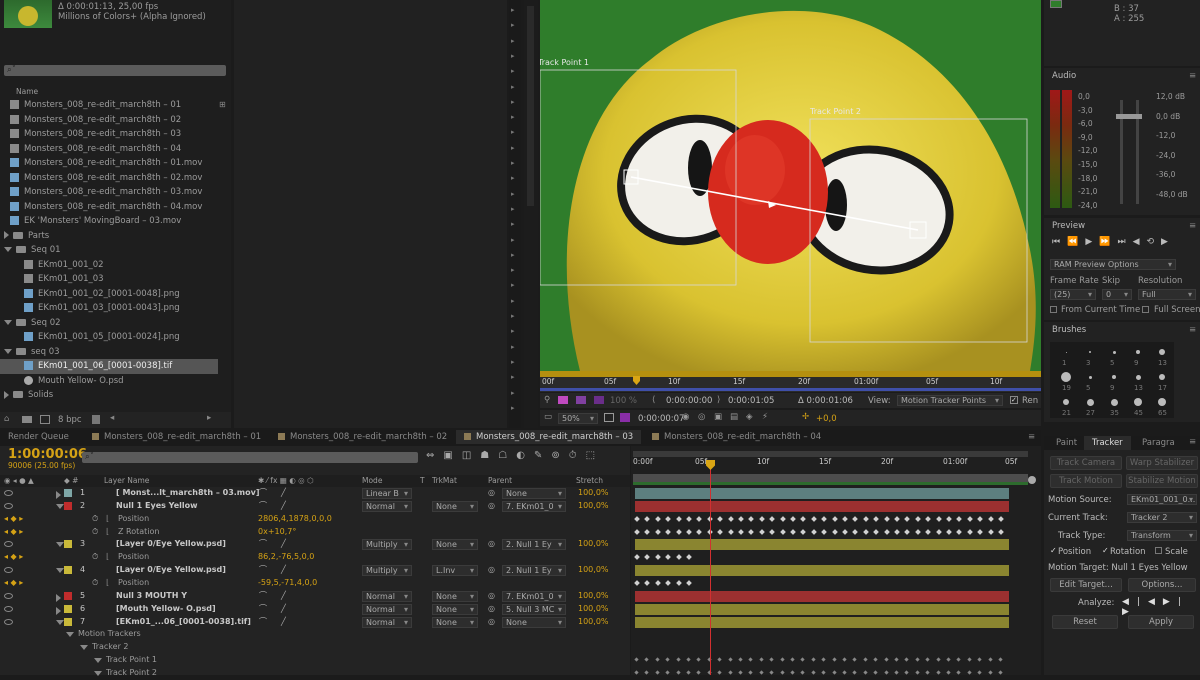 This screenshot has width=1200, height=680. What do you see at coordinates (718, 417) in the screenshot?
I see `resolution-icon: ▣` at bounding box center [718, 417].